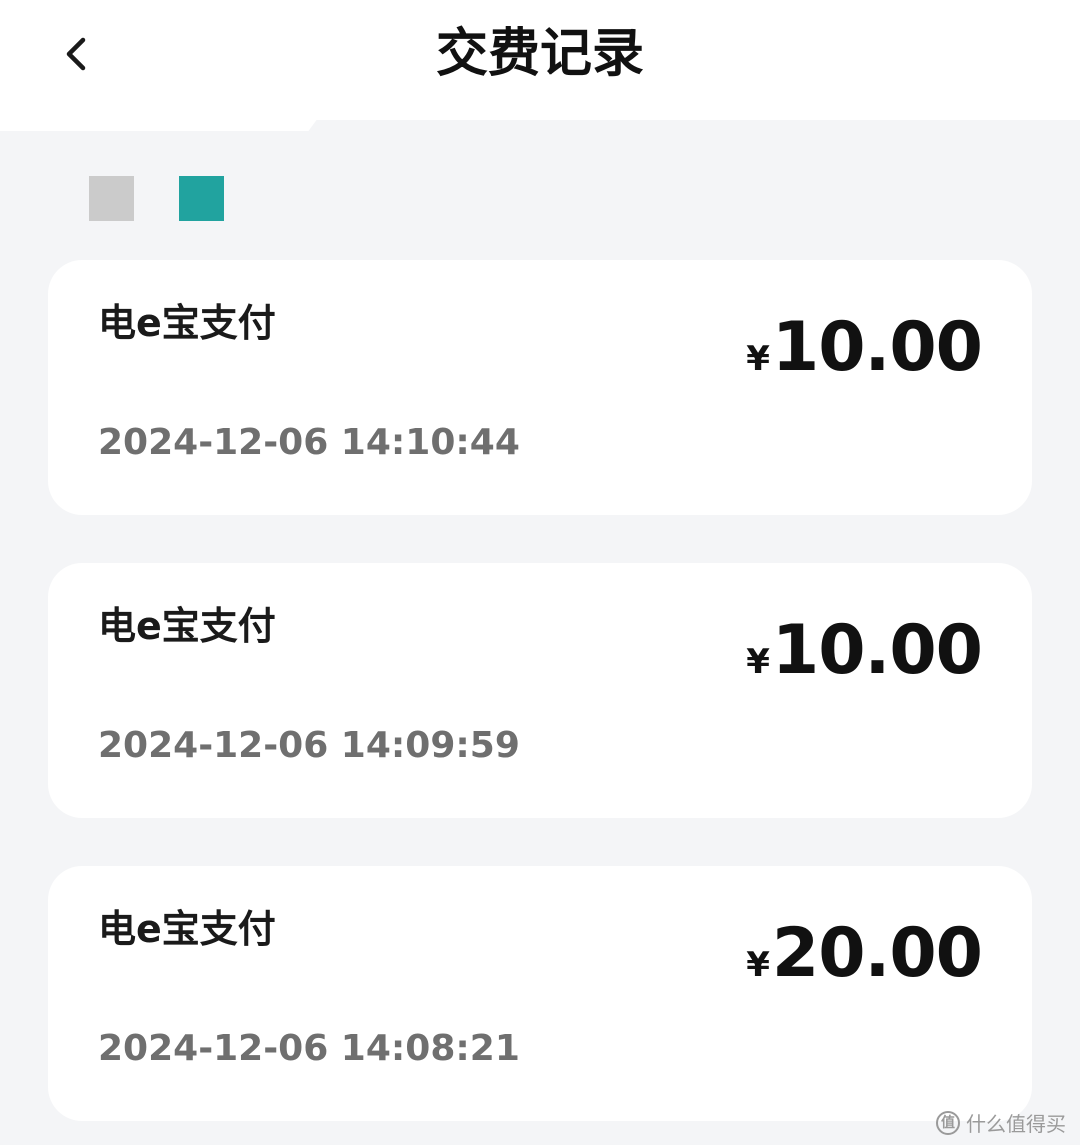 Image resolution: width=1080 pixels, height=1145 pixels. I want to click on header-tab-edge, so click(159, 124).